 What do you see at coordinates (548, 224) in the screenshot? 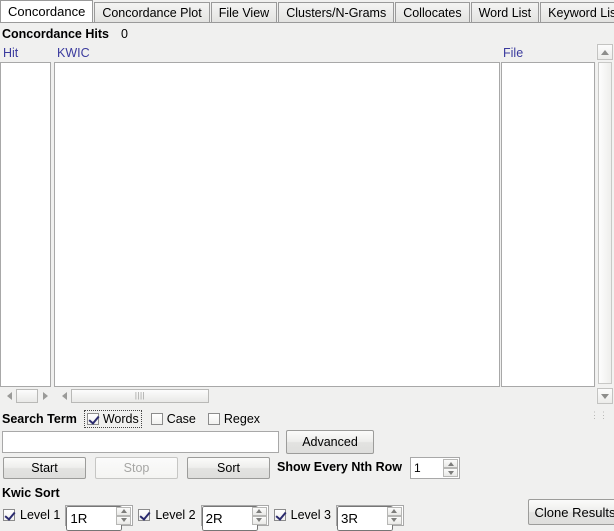
I see `results-pane-file` at bounding box center [548, 224].